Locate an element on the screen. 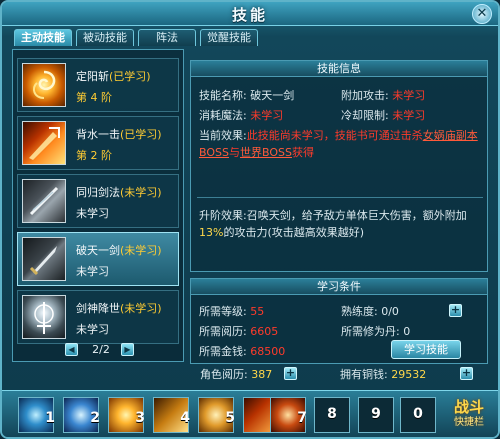 The image size is (500, 439). char-exp-plus-button: + is located at coordinates (290, 373).